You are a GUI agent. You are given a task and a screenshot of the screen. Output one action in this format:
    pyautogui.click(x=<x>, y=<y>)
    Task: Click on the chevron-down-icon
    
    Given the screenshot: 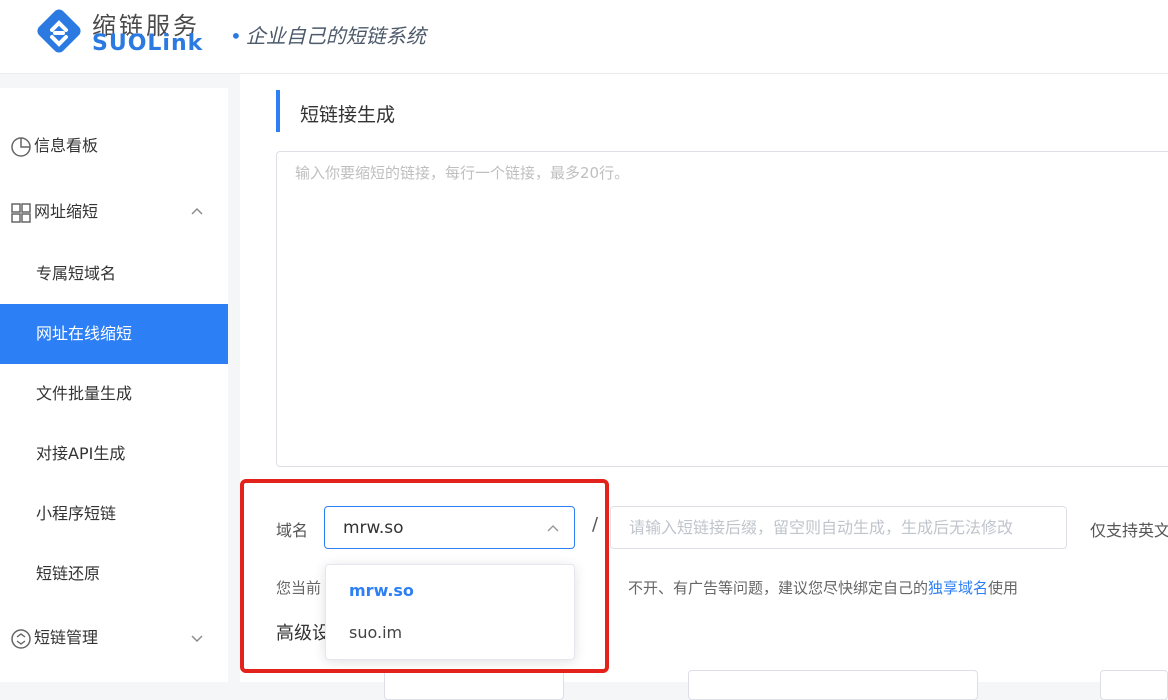 What is the action you would take?
    pyautogui.click(x=197, y=638)
    